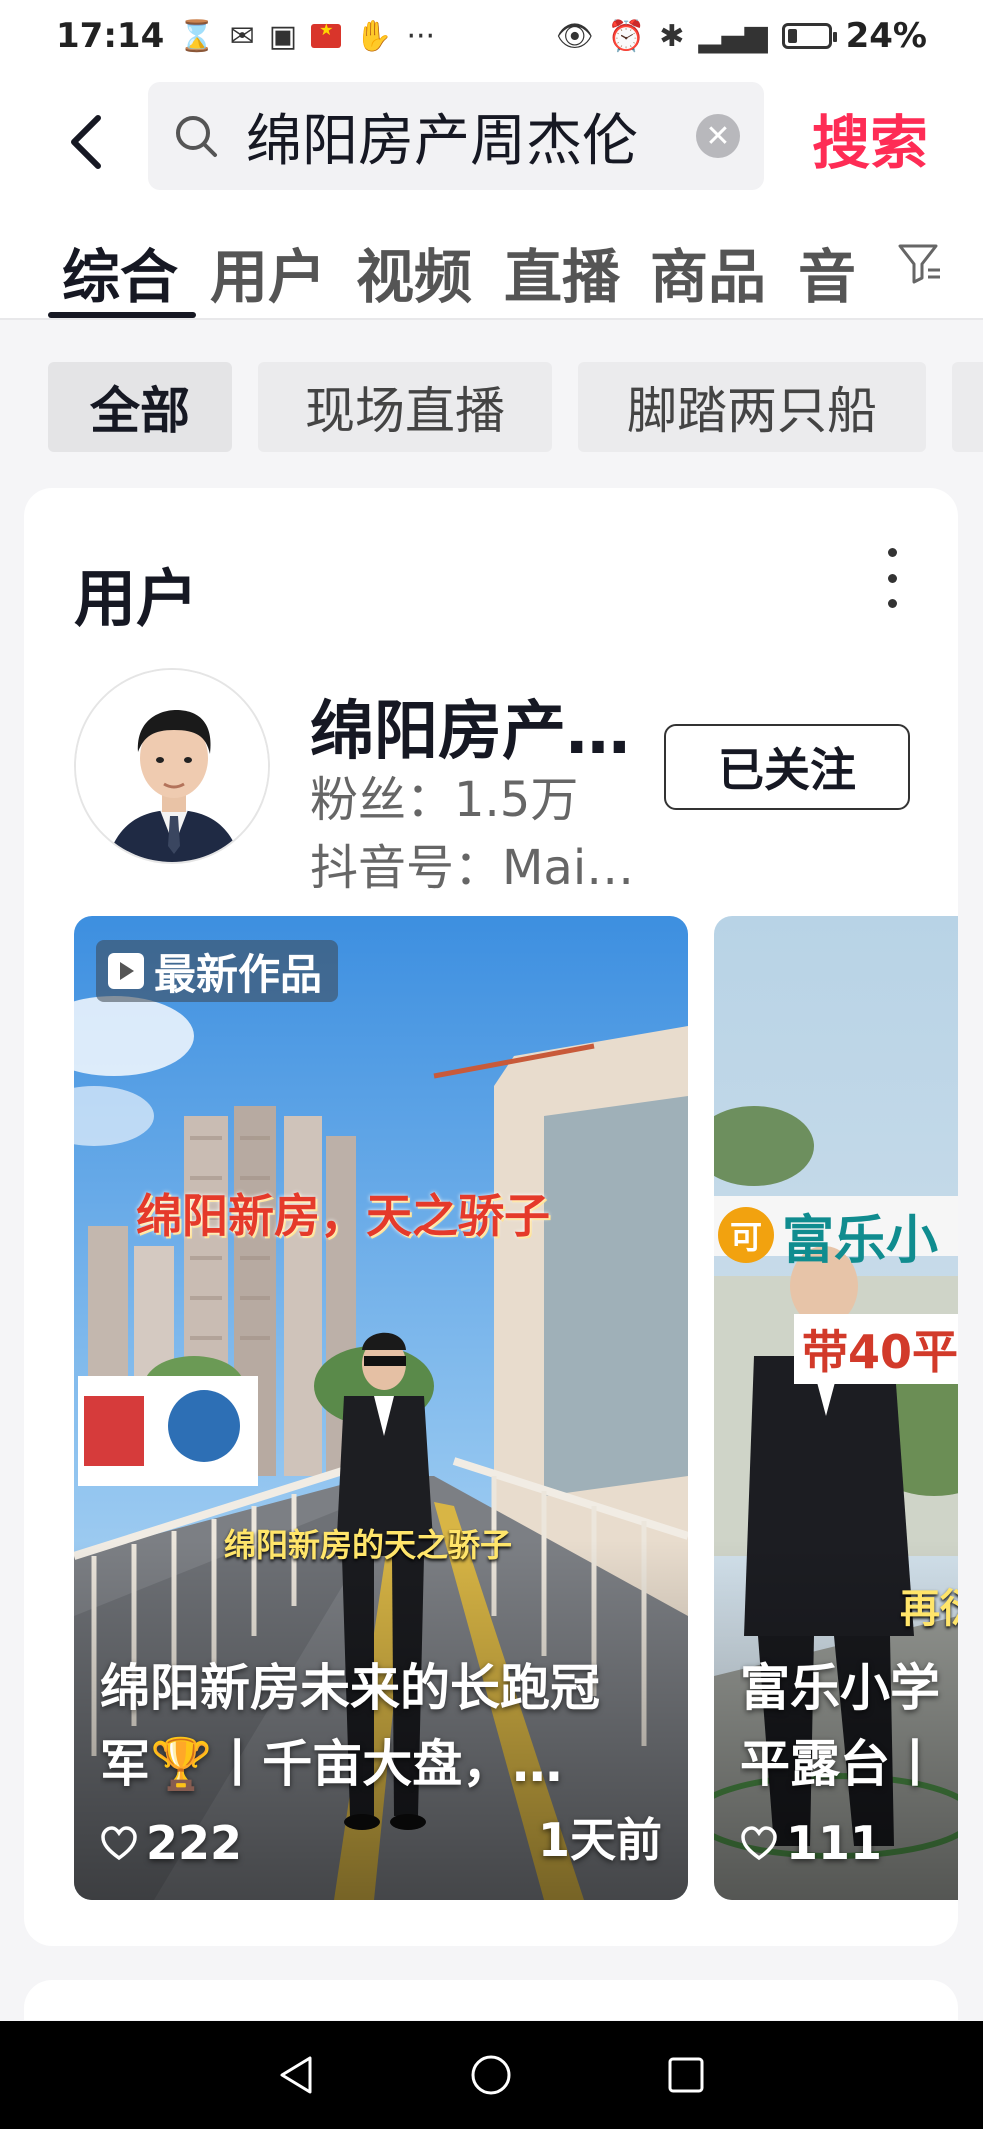  What do you see at coordinates (136, 598) in the screenshot?
I see `section-title: 用户` at bounding box center [136, 598].